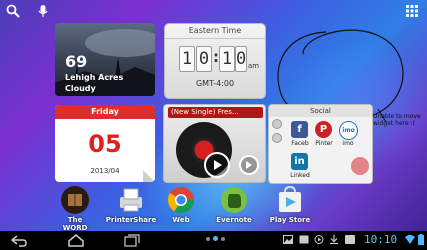 The image size is (427, 250). What do you see at coordinates (187, 59) in the screenshot?
I see `clock-hour-digit-1: 1` at bounding box center [187, 59].